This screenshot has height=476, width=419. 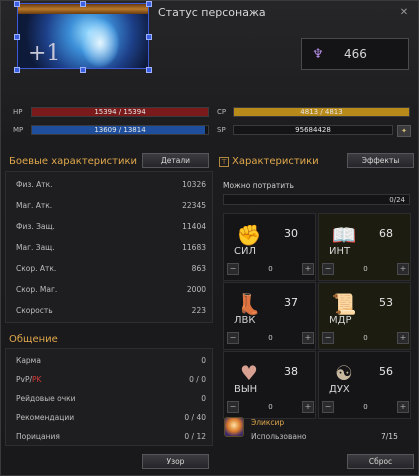 I want to click on combat-stat-value: 863, so click(x=198, y=268).